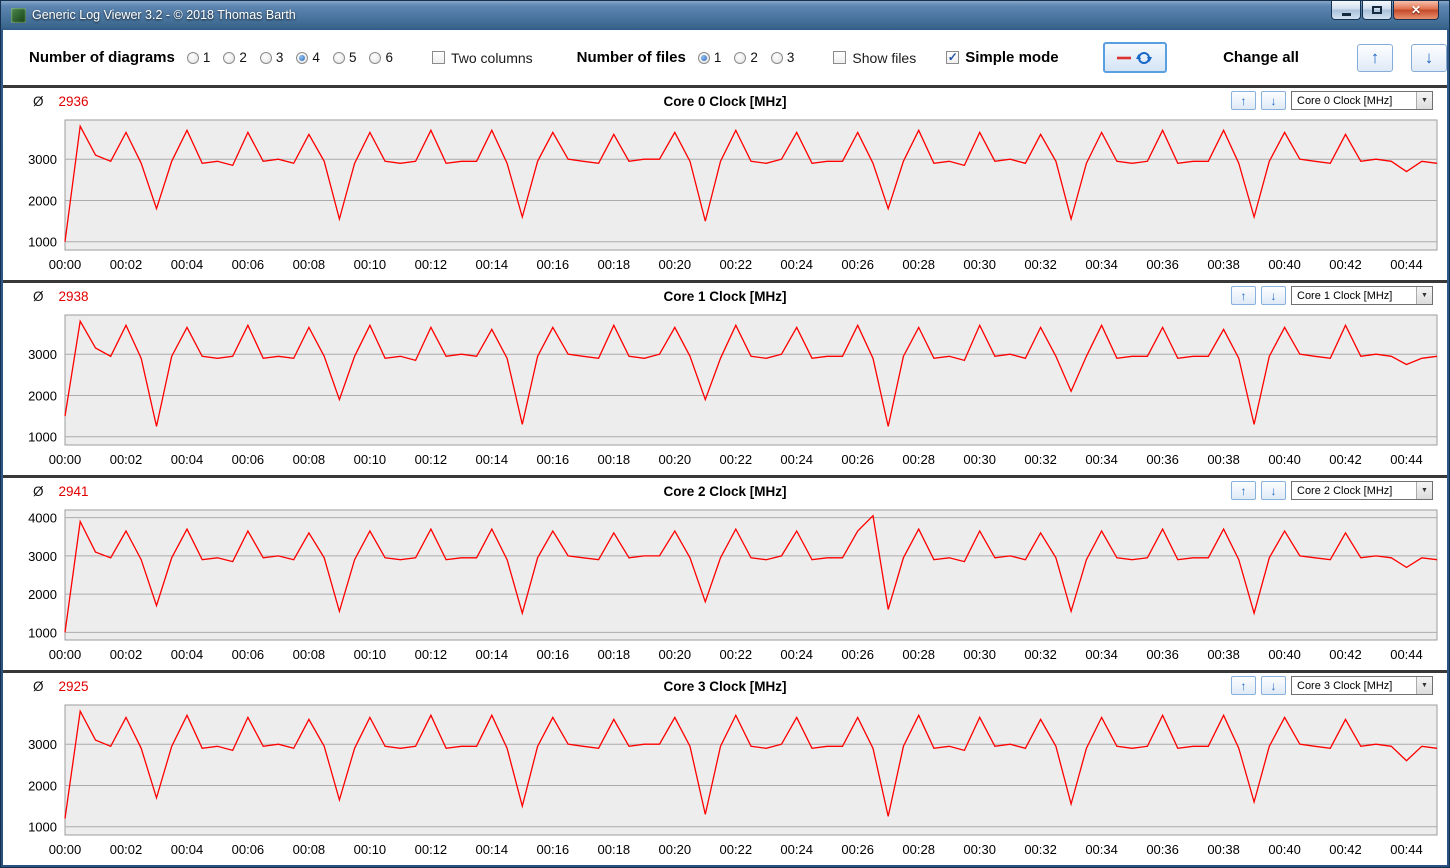  What do you see at coordinates (614, 264) in the screenshot?
I see `svg-text: 00:18` at bounding box center [614, 264].